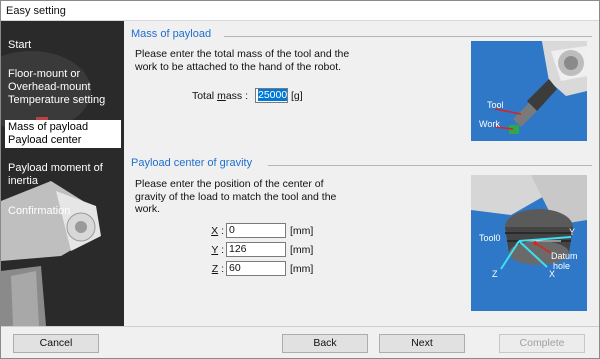  I want to click on complete-button: Complete, so click(542, 343).